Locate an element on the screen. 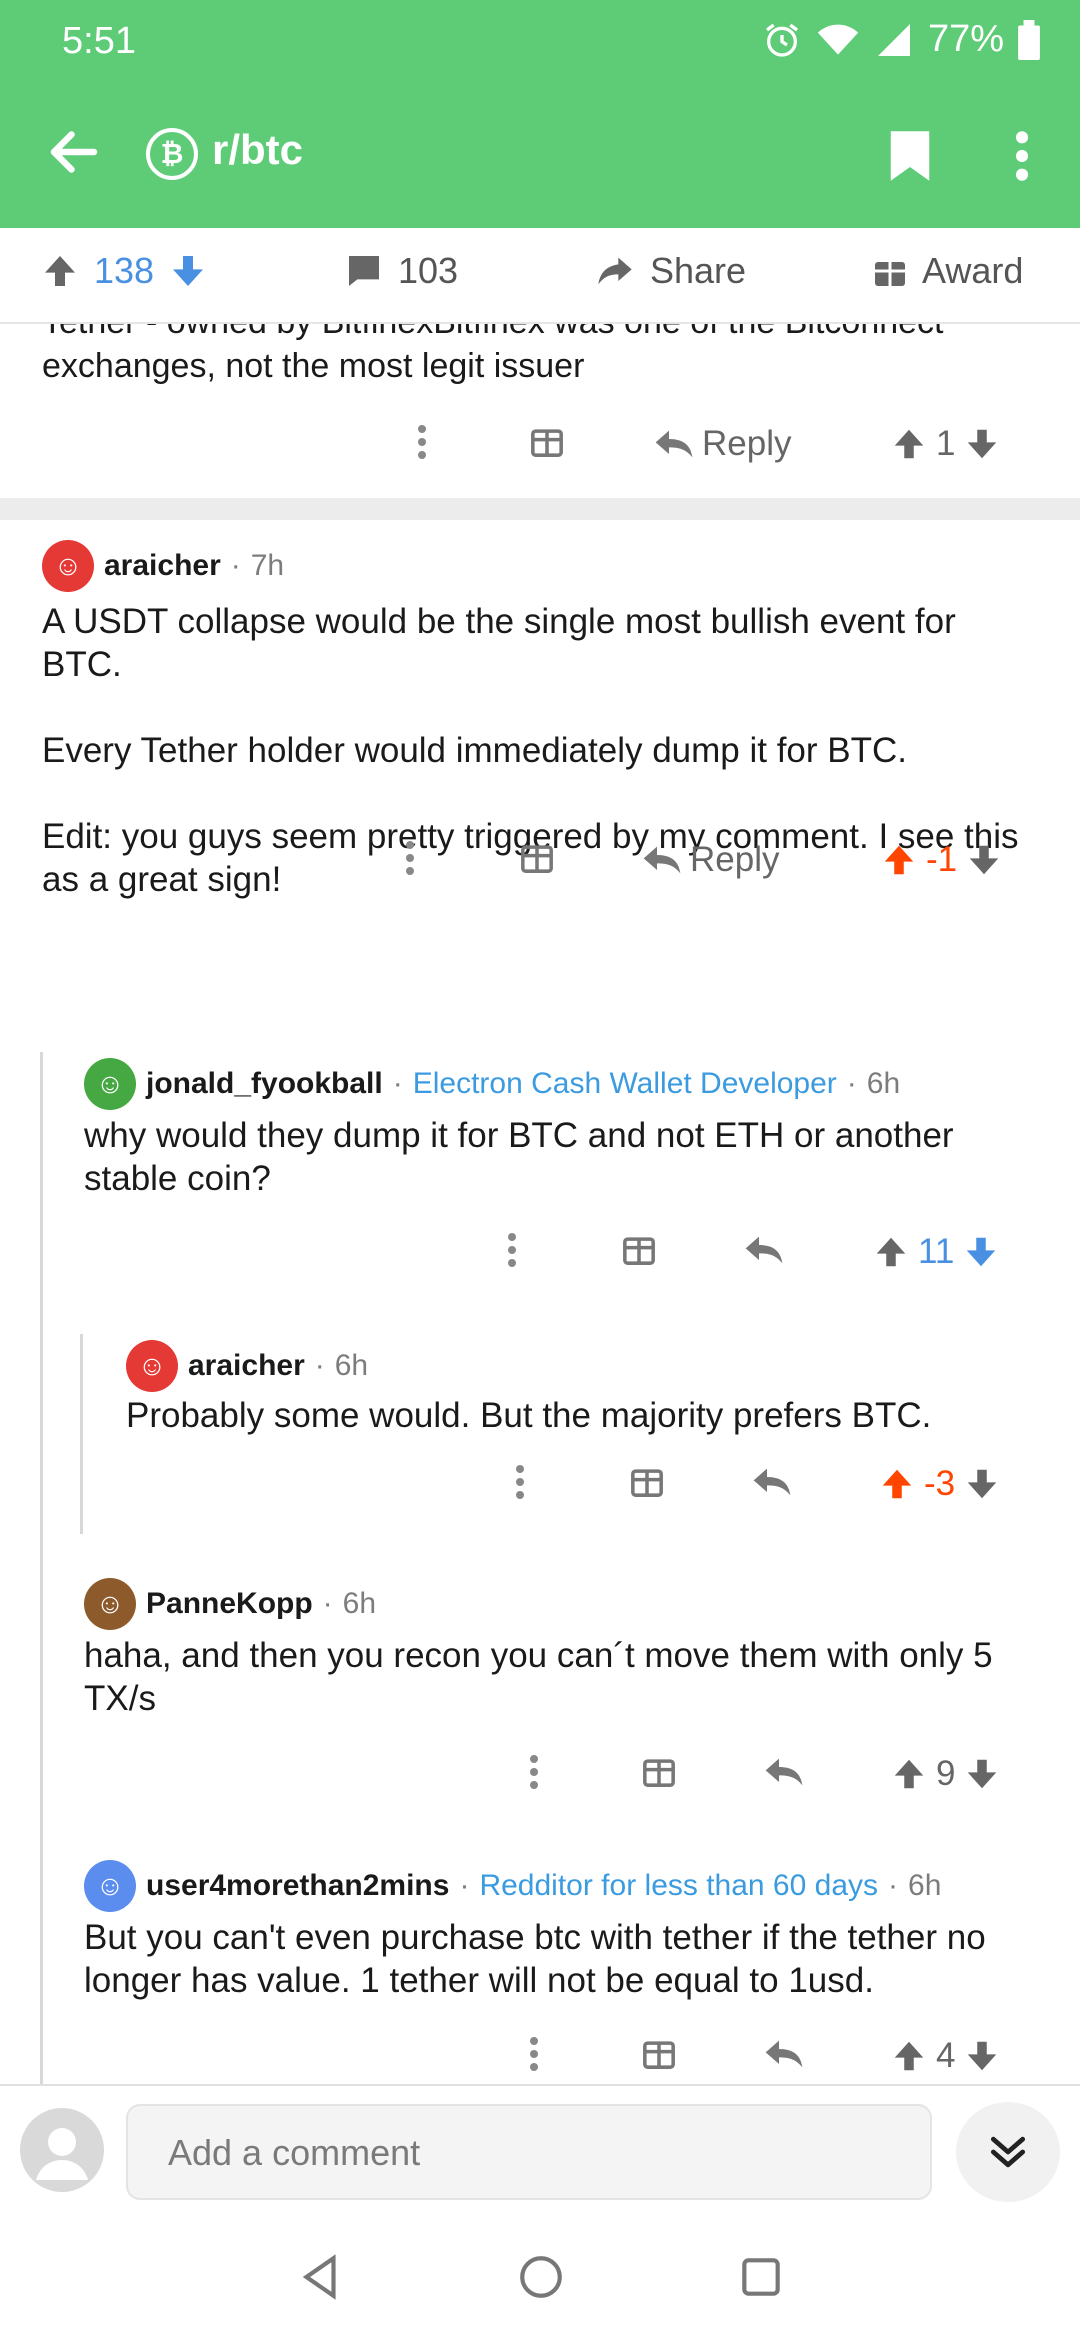 This screenshot has height=2340, width=1080. post-score: 138 is located at coordinates (124, 270).